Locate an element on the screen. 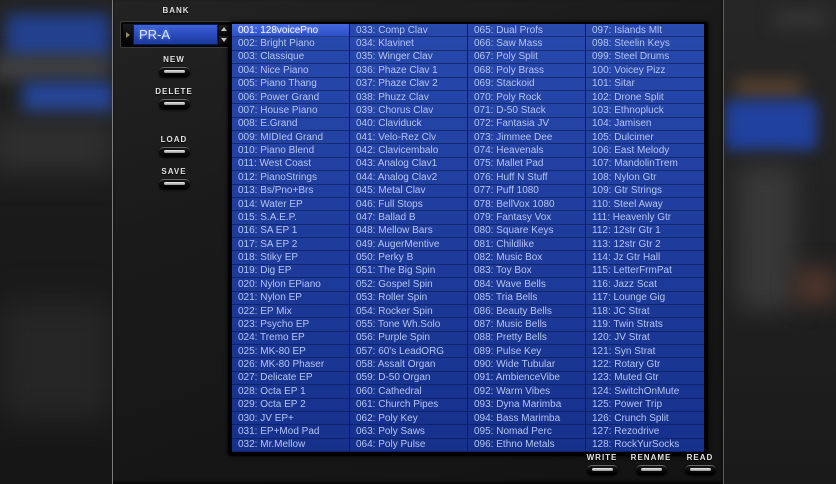 This screenshot has width=836, height=484. patch-item: 070: Poly Rock is located at coordinates (526, 98).